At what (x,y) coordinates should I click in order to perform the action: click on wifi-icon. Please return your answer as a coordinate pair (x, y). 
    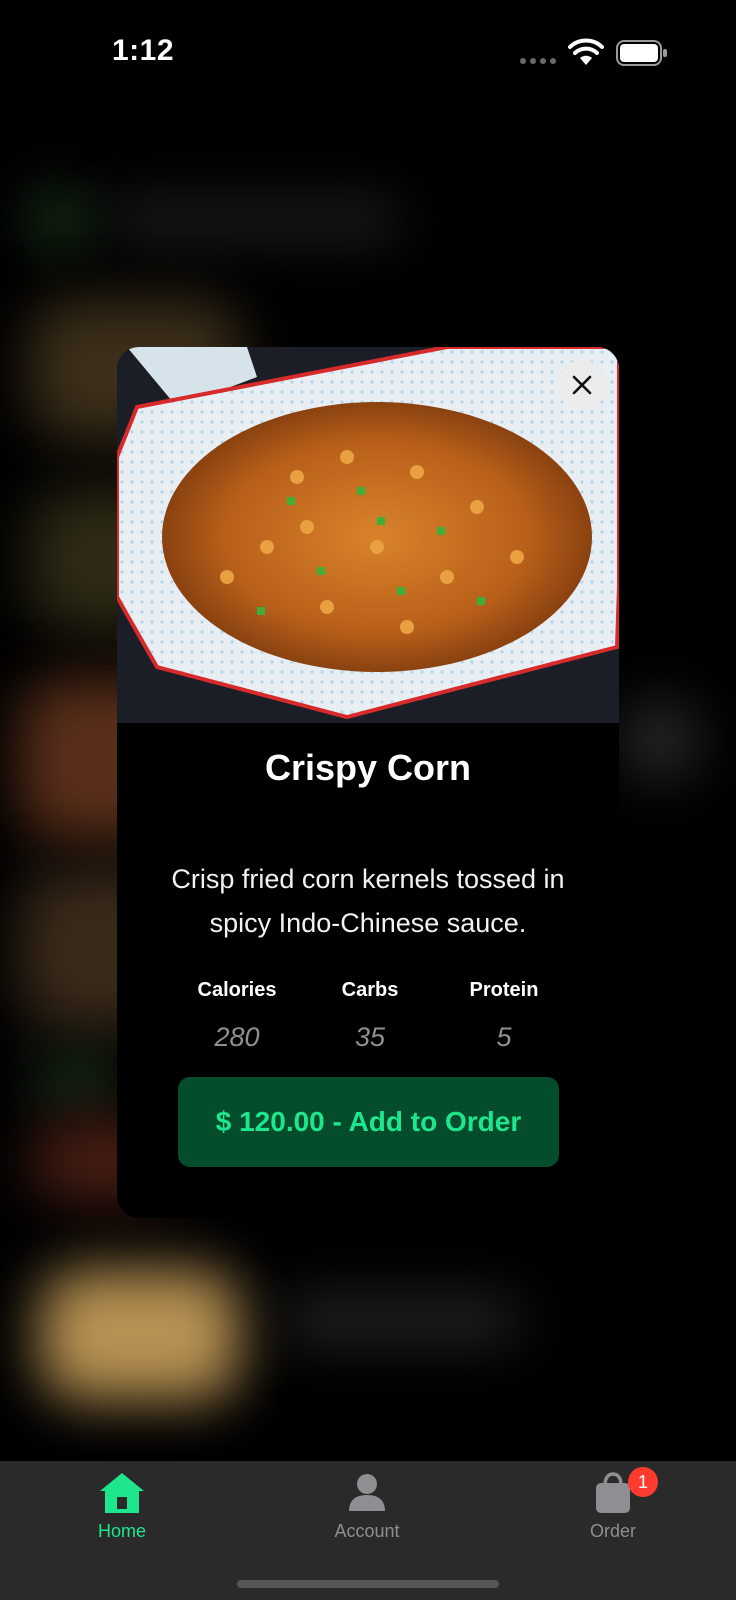
    Looking at the image, I should click on (586, 51).